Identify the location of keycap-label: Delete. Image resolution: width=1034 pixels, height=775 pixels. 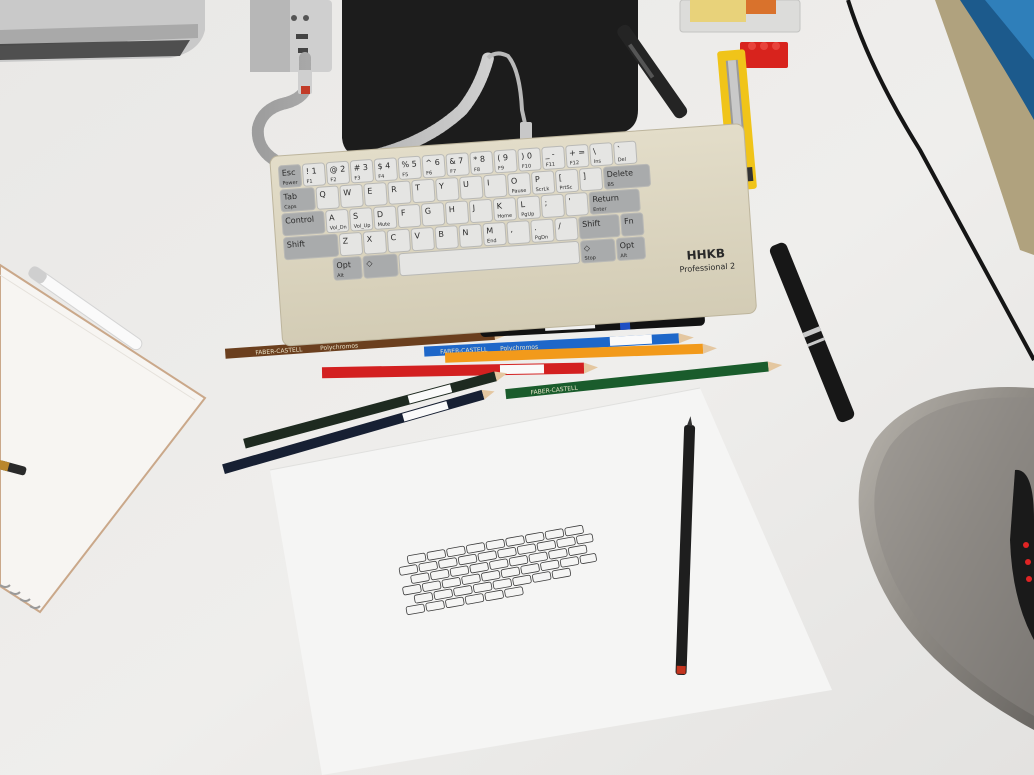
(619, 173).